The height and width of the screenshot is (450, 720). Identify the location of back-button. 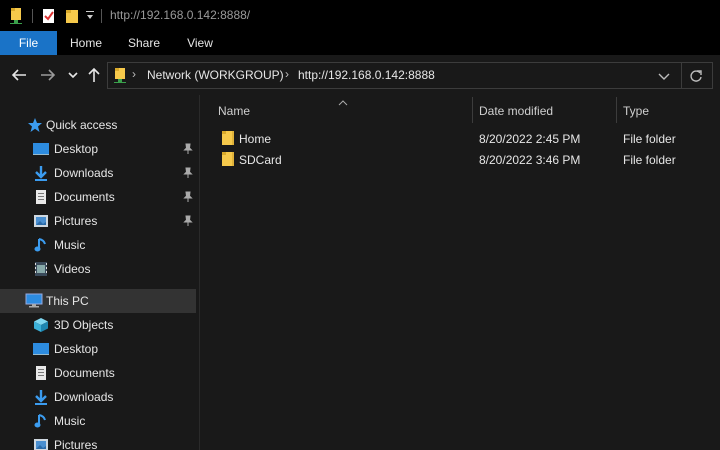
(19, 75).